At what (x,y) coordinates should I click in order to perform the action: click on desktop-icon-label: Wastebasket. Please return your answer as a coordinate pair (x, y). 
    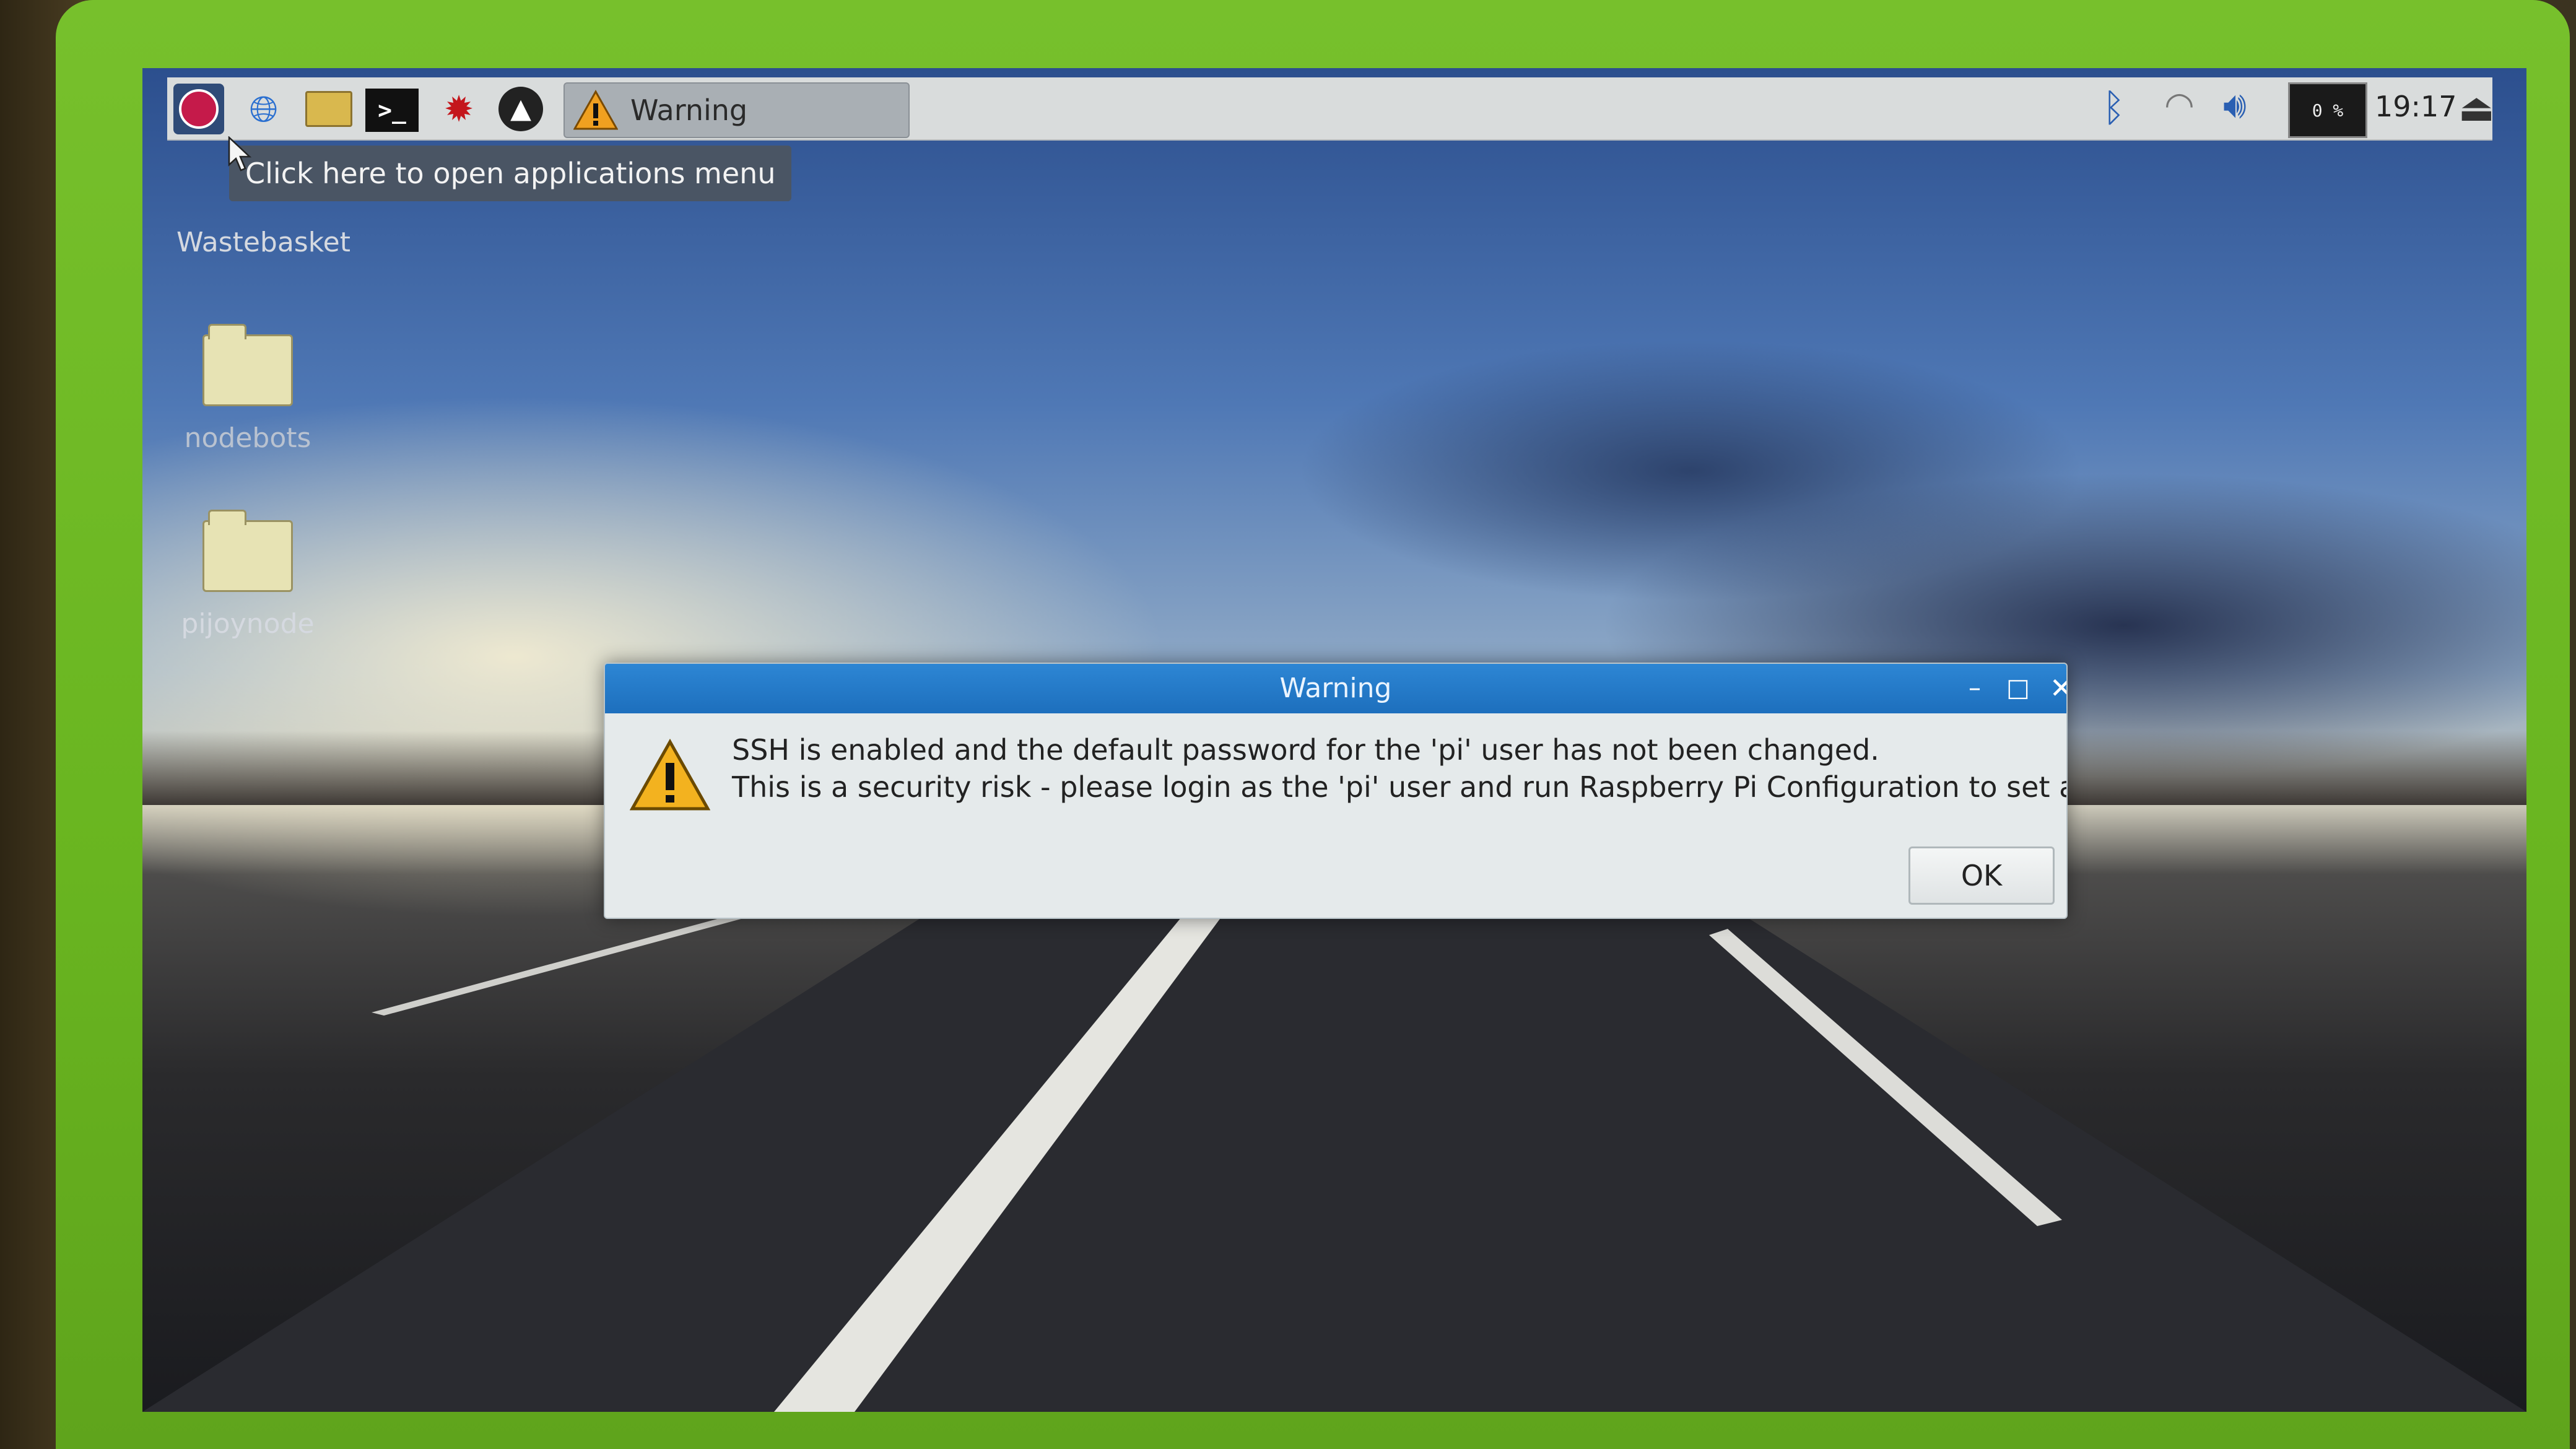
    Looking at the image, I should click on (263, 242).